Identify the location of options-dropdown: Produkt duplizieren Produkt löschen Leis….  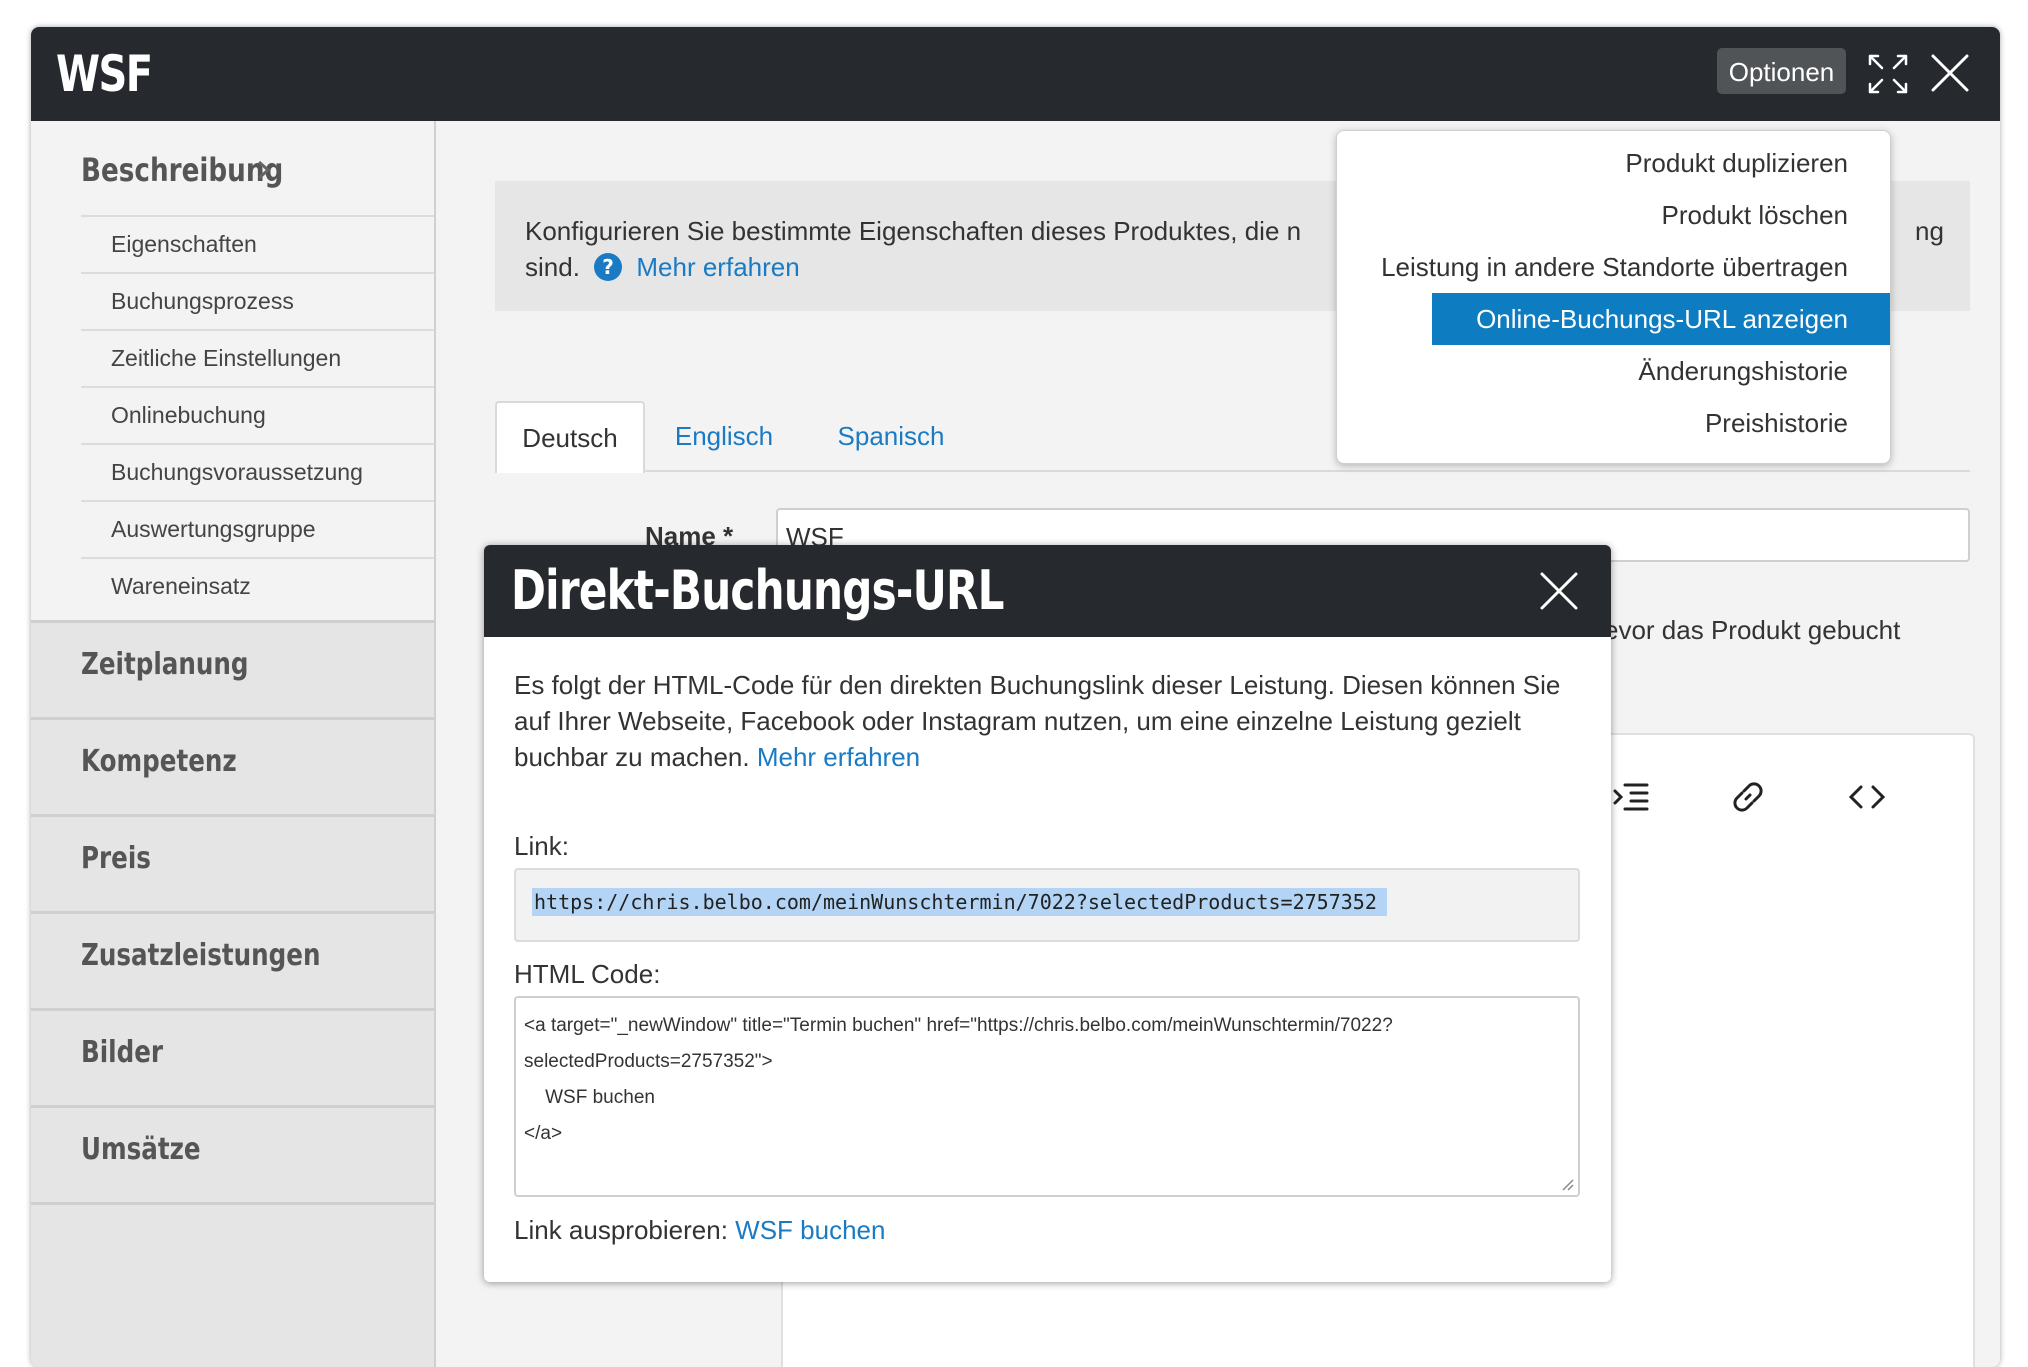
(1613, 297).